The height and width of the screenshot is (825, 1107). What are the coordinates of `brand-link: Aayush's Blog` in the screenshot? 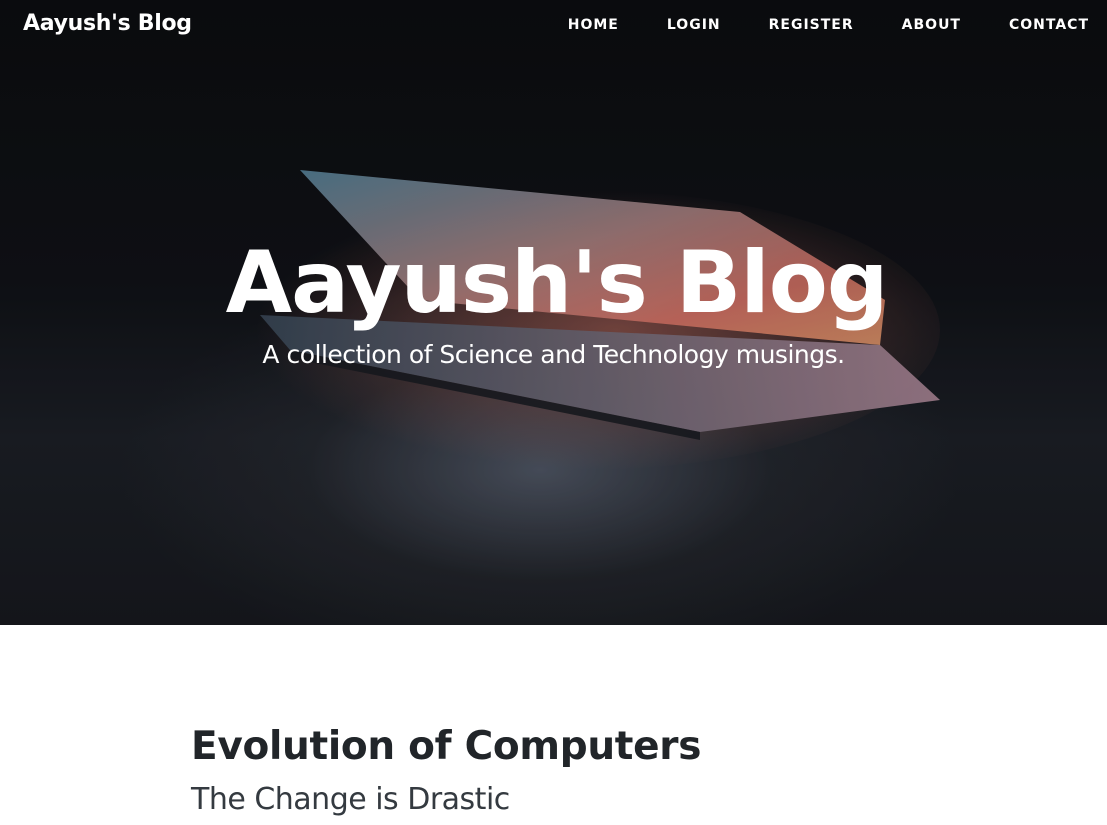 It's located at (107, 23).